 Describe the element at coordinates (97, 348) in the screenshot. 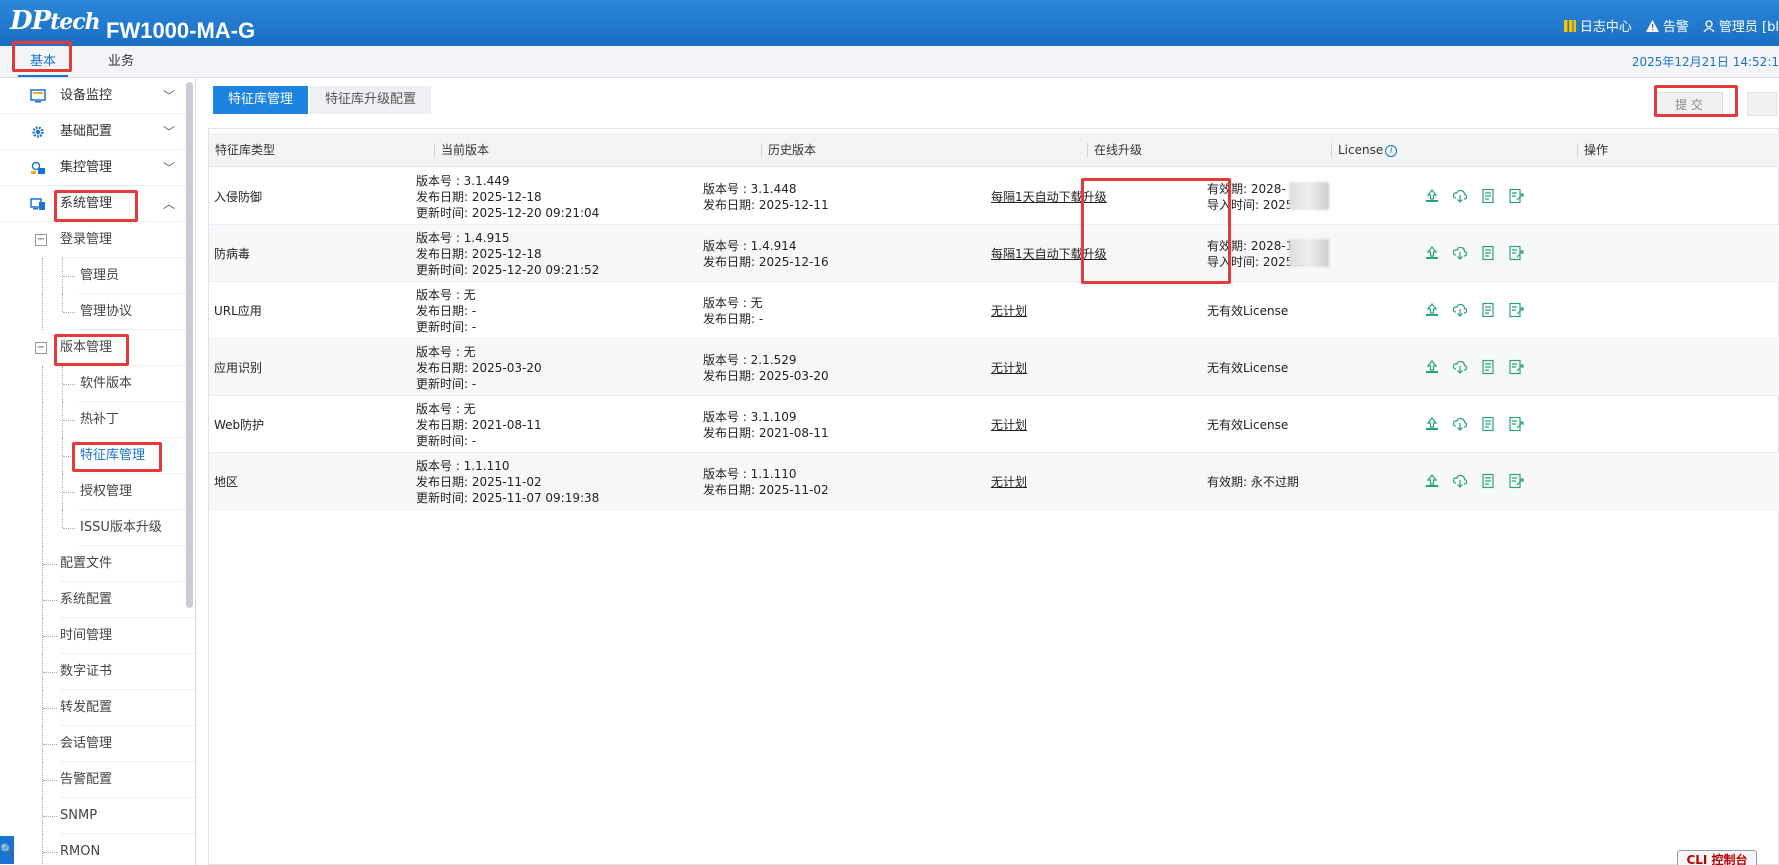

I see `sidebar-item-version-mgmt: − 版本管理` at that location.